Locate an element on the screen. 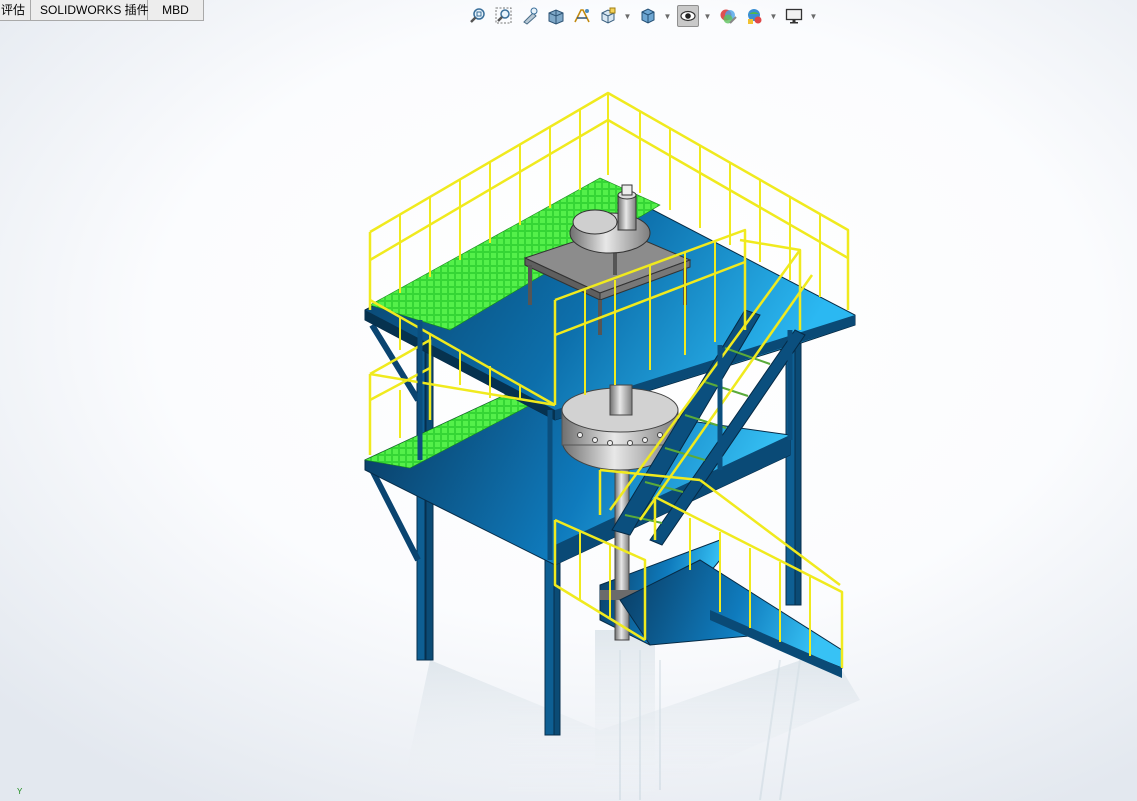 The width and height of the screenshot is (1137, 801). hide-show-items-dropdown: ▼ is located at coordinates (707, 16).